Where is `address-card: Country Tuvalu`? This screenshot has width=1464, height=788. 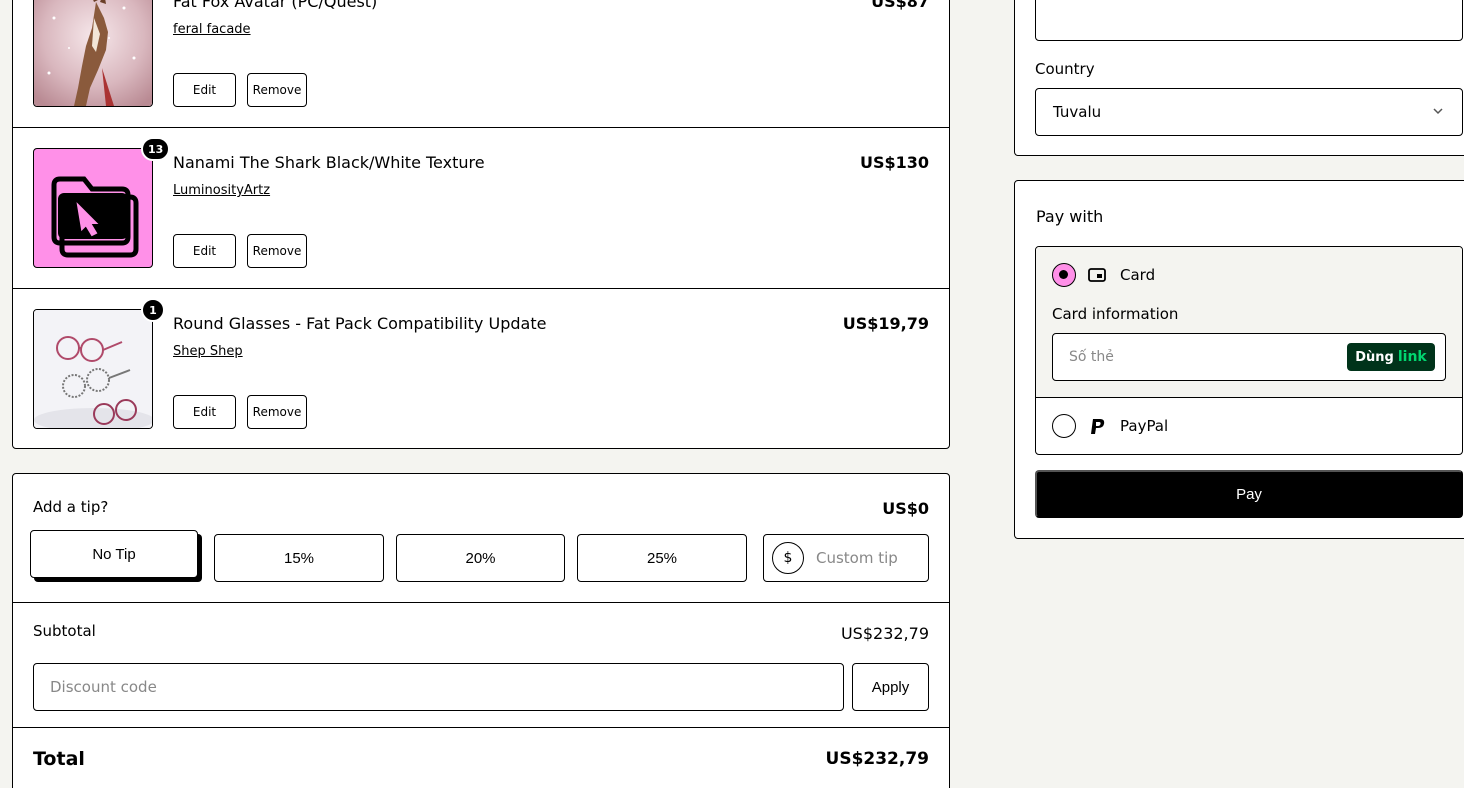
address-card: Country Tuvalu is located at coordinates (1239, 78).